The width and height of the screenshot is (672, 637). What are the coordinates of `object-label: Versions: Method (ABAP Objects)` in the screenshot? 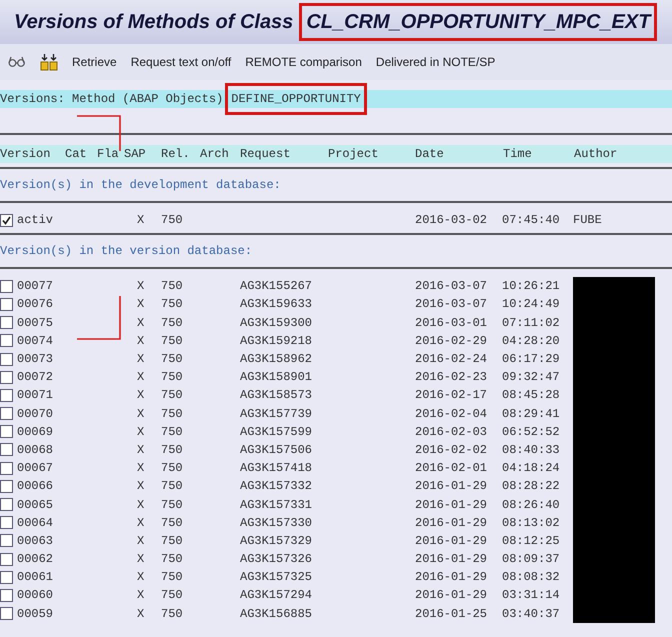 It's located at (112, 99).